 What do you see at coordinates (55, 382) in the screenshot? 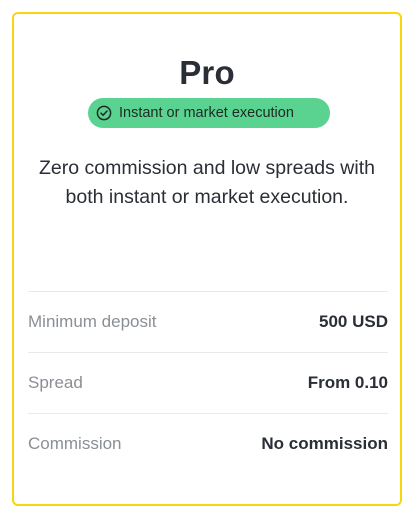
I see `spec-label: Spread` at bounding box center [55, 382].